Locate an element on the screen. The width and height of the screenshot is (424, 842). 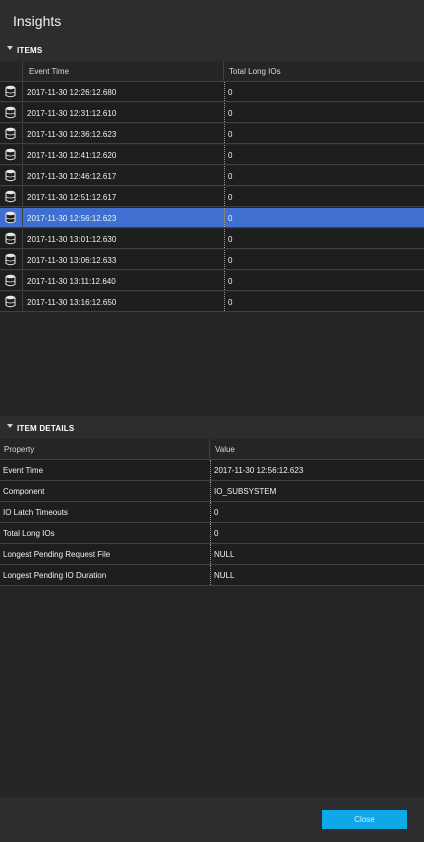
event-time-cell: 2017-11-30 13:11:12.640 is located at coordinates (71, 281).